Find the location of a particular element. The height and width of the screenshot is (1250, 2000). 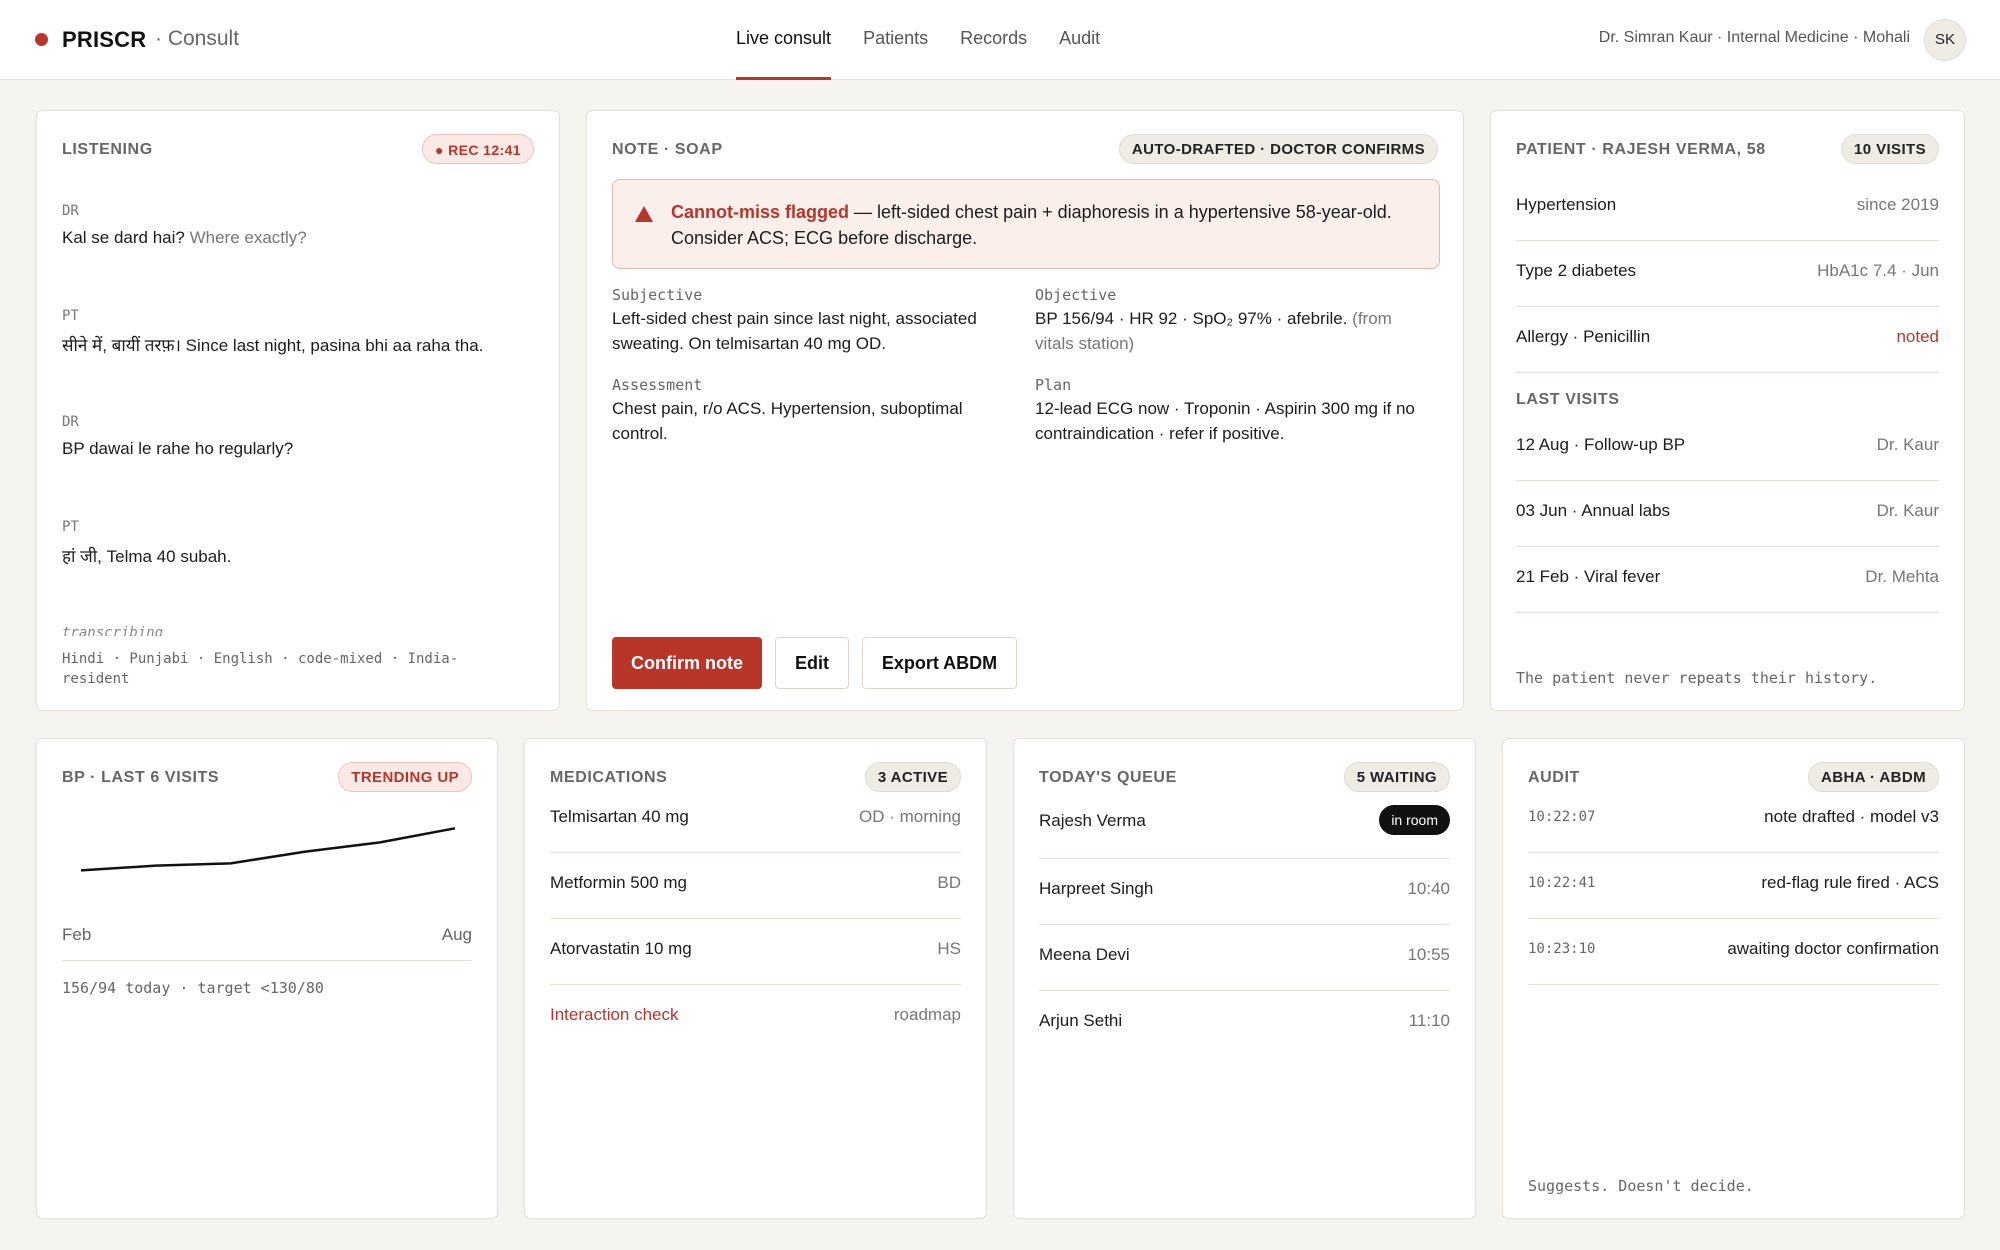

visit-doctor: Dr. Mehta is located at coordinates (1902, 576).